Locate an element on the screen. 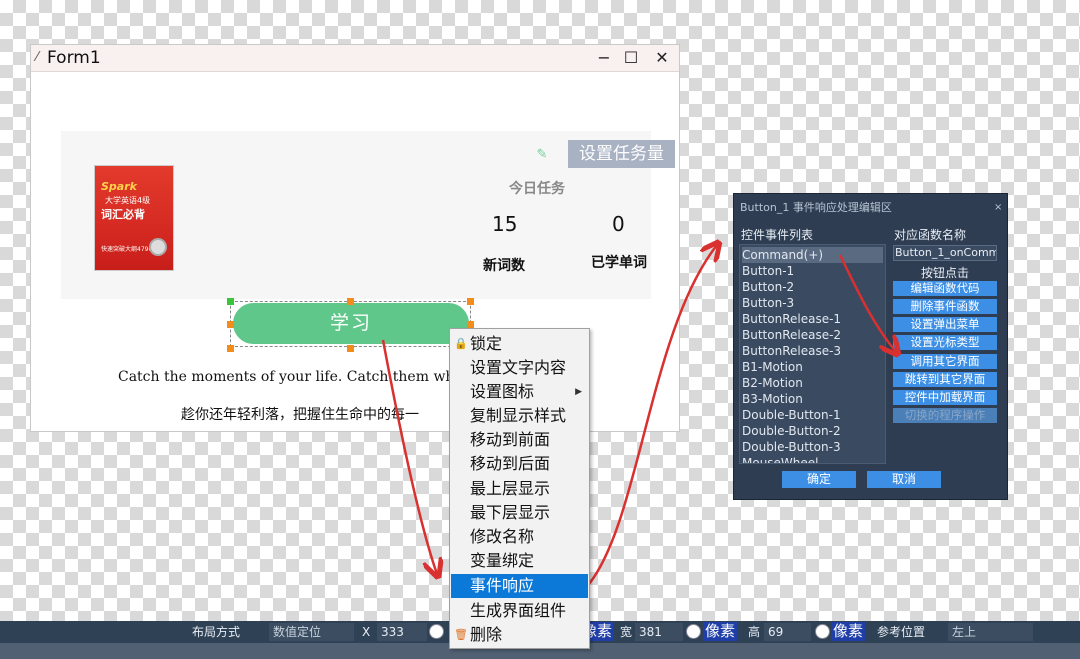 Image resolution: width=1080 pixels, height=659 pixels. menu-item-copy-style: 复制显示样式 is located at coordinates (519, 416).